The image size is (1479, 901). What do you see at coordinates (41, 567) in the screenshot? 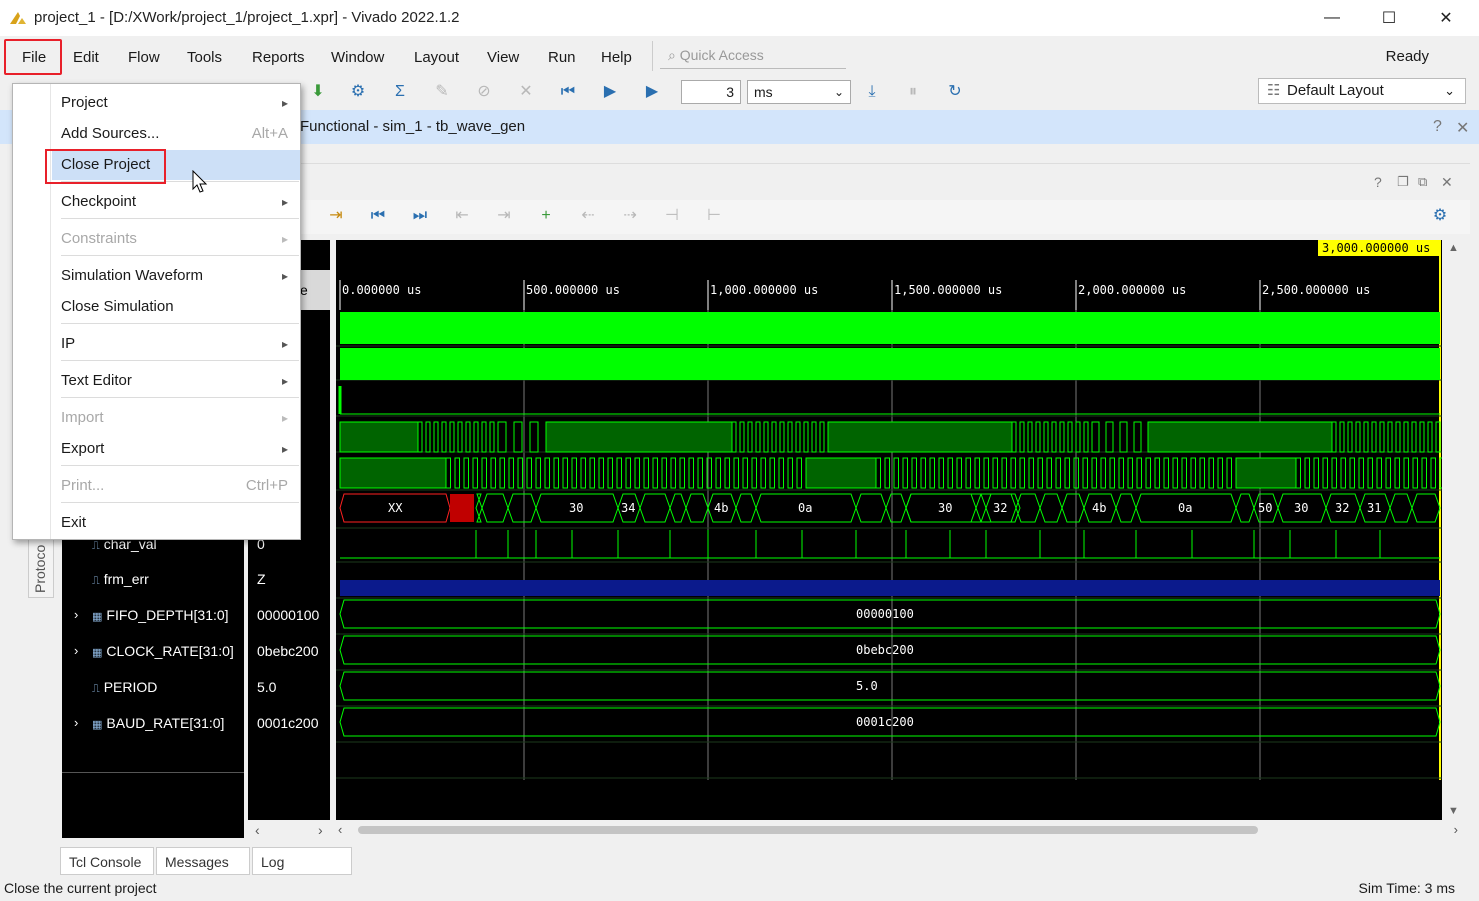
I see `protocol-side-tab: Protoco` at bounding box center [41, 567].